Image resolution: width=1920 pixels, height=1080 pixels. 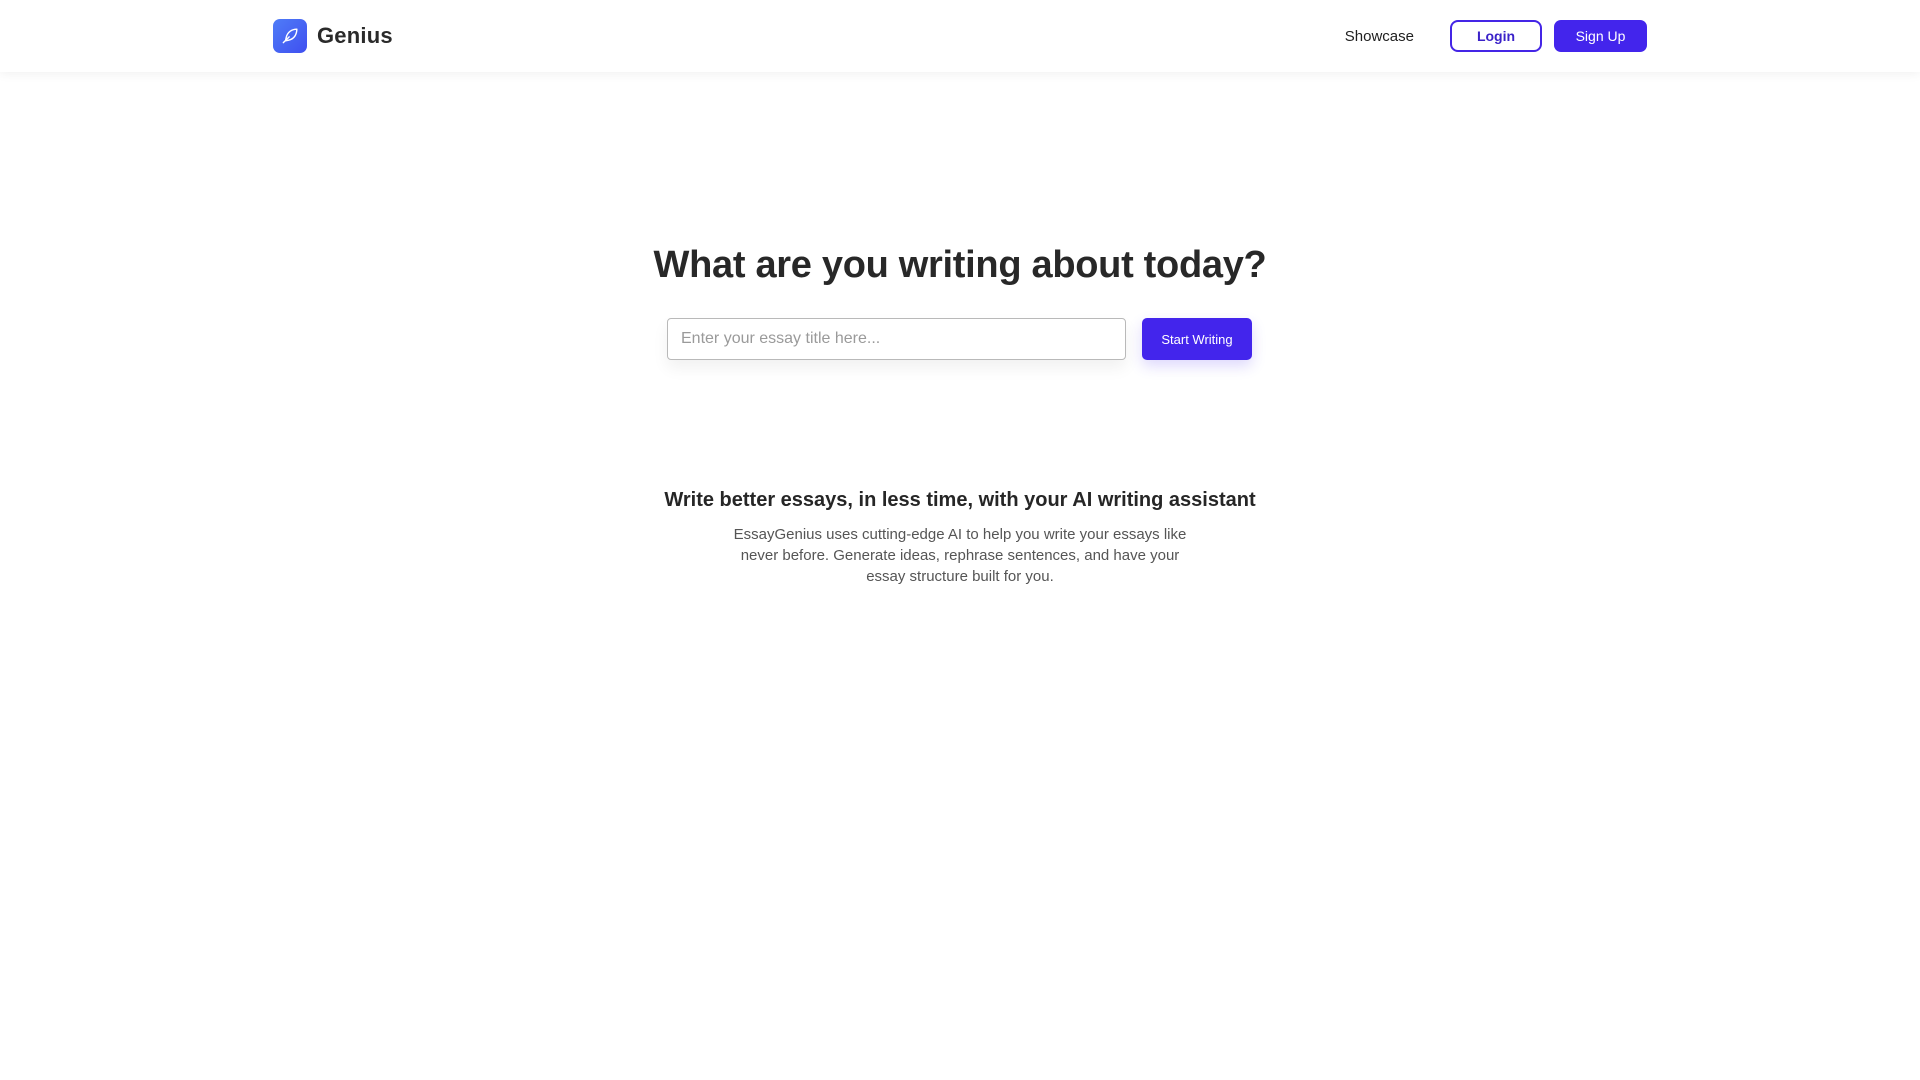 I want to click on showcase-link: Showcase, so click(x=1379, y=36).